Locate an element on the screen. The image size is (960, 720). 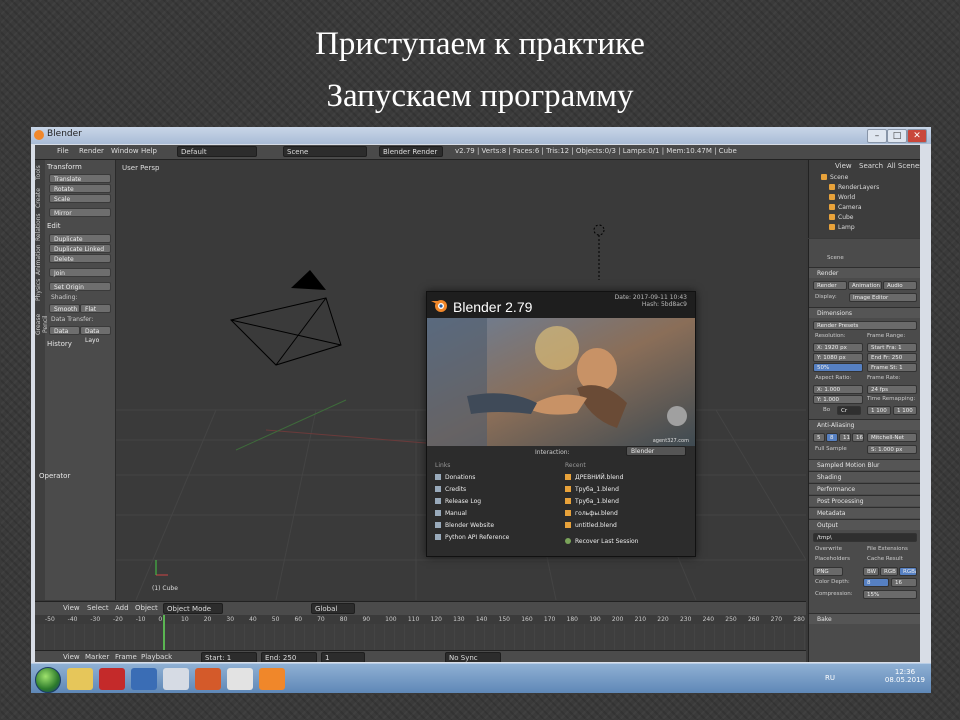
color-rgb-button: RGB is located at coordinates (889, 571).